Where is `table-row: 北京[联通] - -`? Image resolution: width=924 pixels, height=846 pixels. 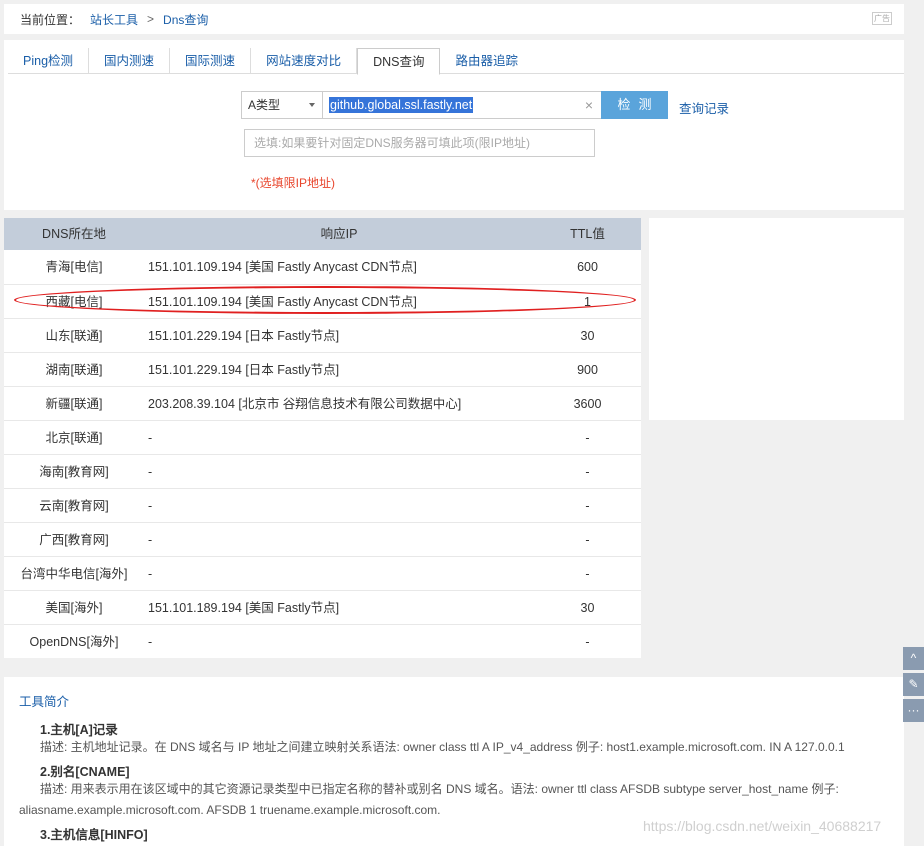
table-row: 北京[联通] - - is located at coordinates (322, 437).